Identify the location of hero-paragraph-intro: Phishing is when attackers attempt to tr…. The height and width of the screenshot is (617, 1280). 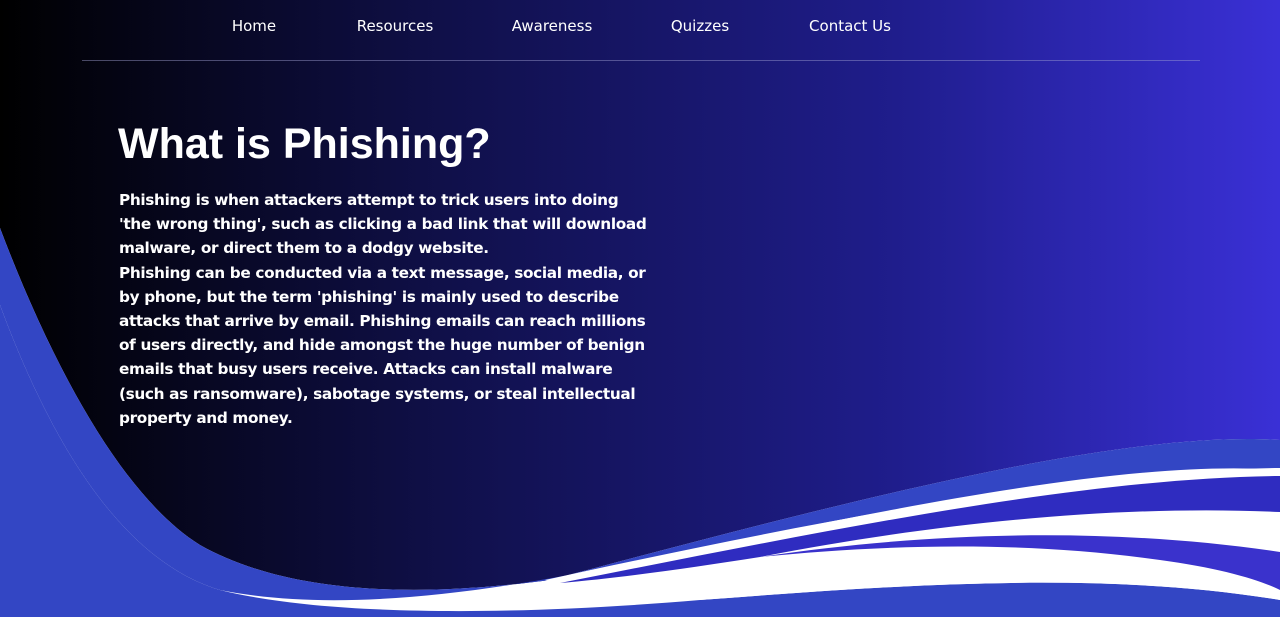
(383, 224).